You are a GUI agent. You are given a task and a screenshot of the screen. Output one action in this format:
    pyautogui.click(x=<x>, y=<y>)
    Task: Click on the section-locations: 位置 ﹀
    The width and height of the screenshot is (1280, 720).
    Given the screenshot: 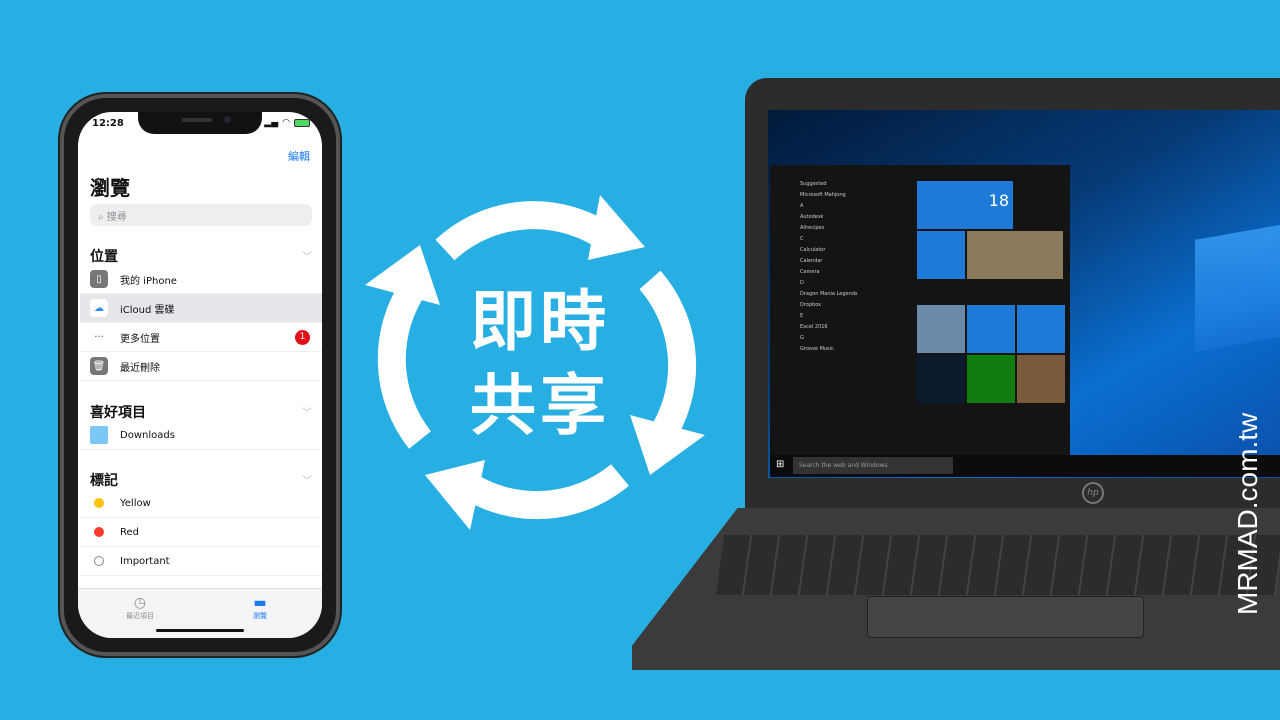 What is the action you would take?
    pyautogui.click(x=201, y=256)
    